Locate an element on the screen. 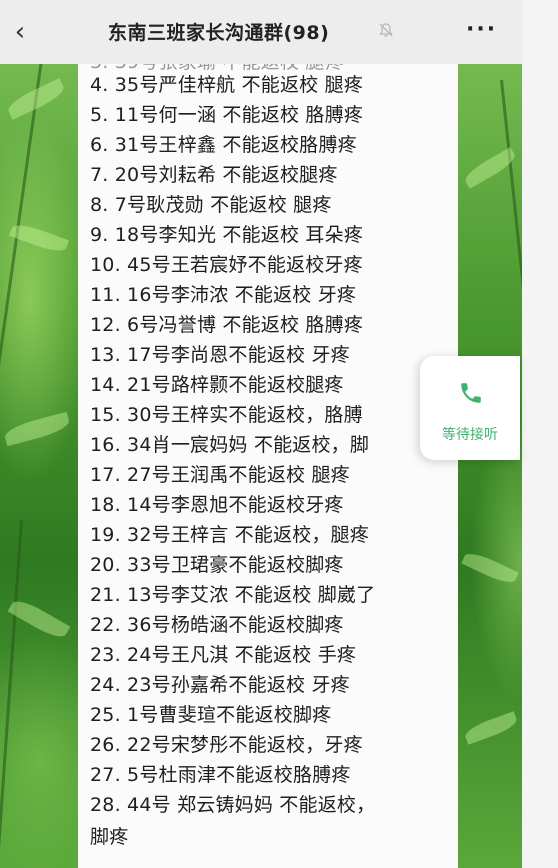 The width and height of the screenshot is (558, 868). list-item: 13. 17号李尚恩不能返校 牙疼 is located at coordinates (220, 355).